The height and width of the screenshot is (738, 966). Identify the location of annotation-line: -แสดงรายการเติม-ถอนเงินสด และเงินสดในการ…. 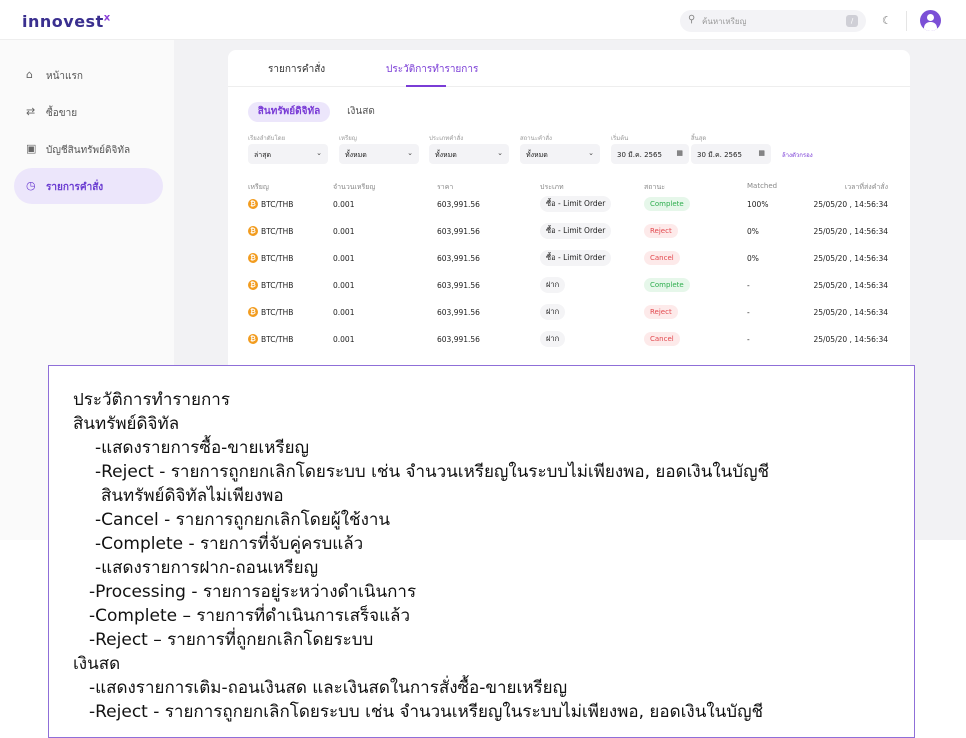
(328, 688).